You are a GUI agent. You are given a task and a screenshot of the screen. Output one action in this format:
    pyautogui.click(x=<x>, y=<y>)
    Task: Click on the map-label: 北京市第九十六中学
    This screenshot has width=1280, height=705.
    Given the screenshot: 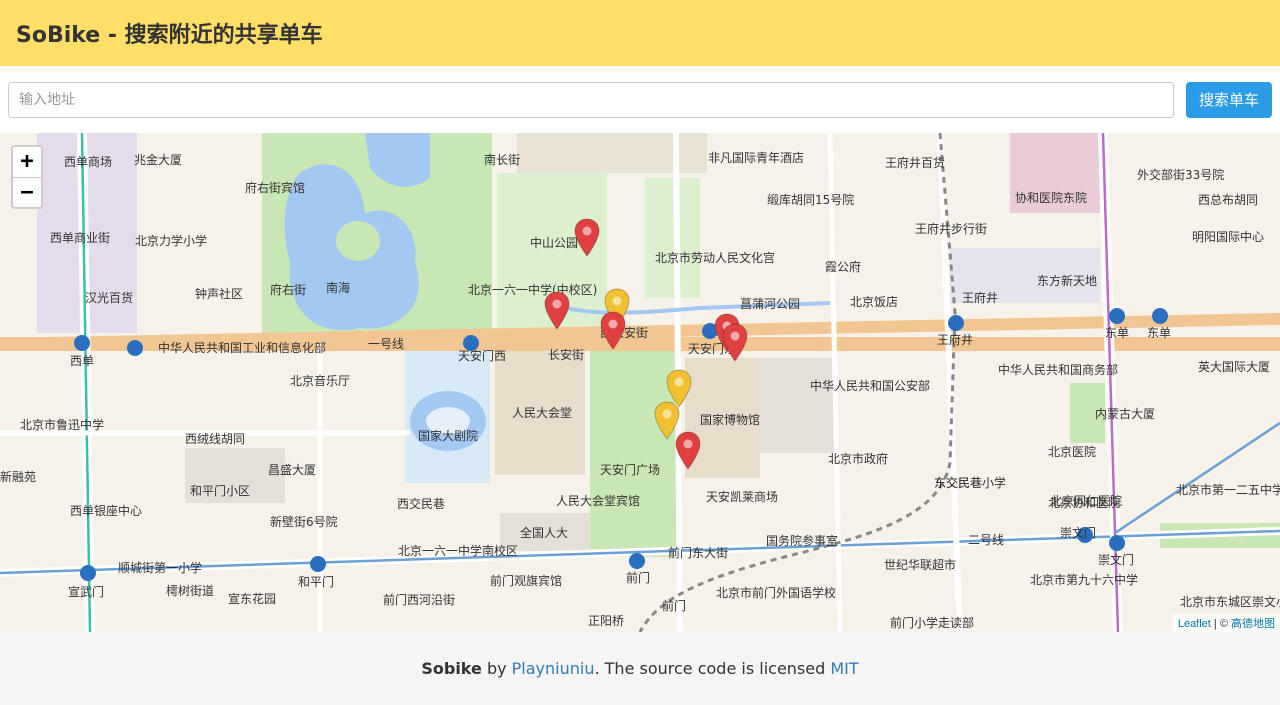 What is the action you would take?
    pyautogui.click(x=1084, y=580)
    